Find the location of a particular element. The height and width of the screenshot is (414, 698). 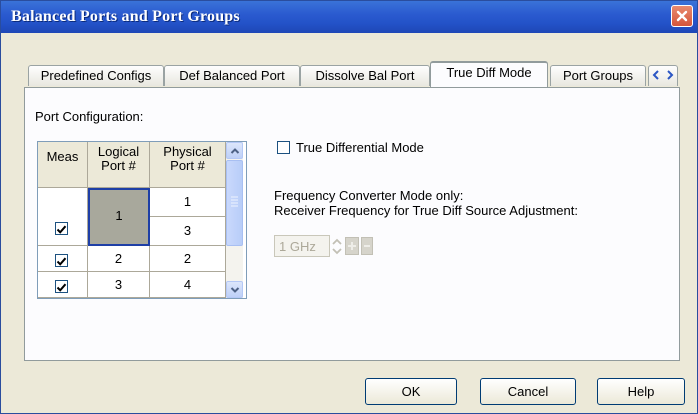

chevron-up-icon is located at coordinates (234, 150).